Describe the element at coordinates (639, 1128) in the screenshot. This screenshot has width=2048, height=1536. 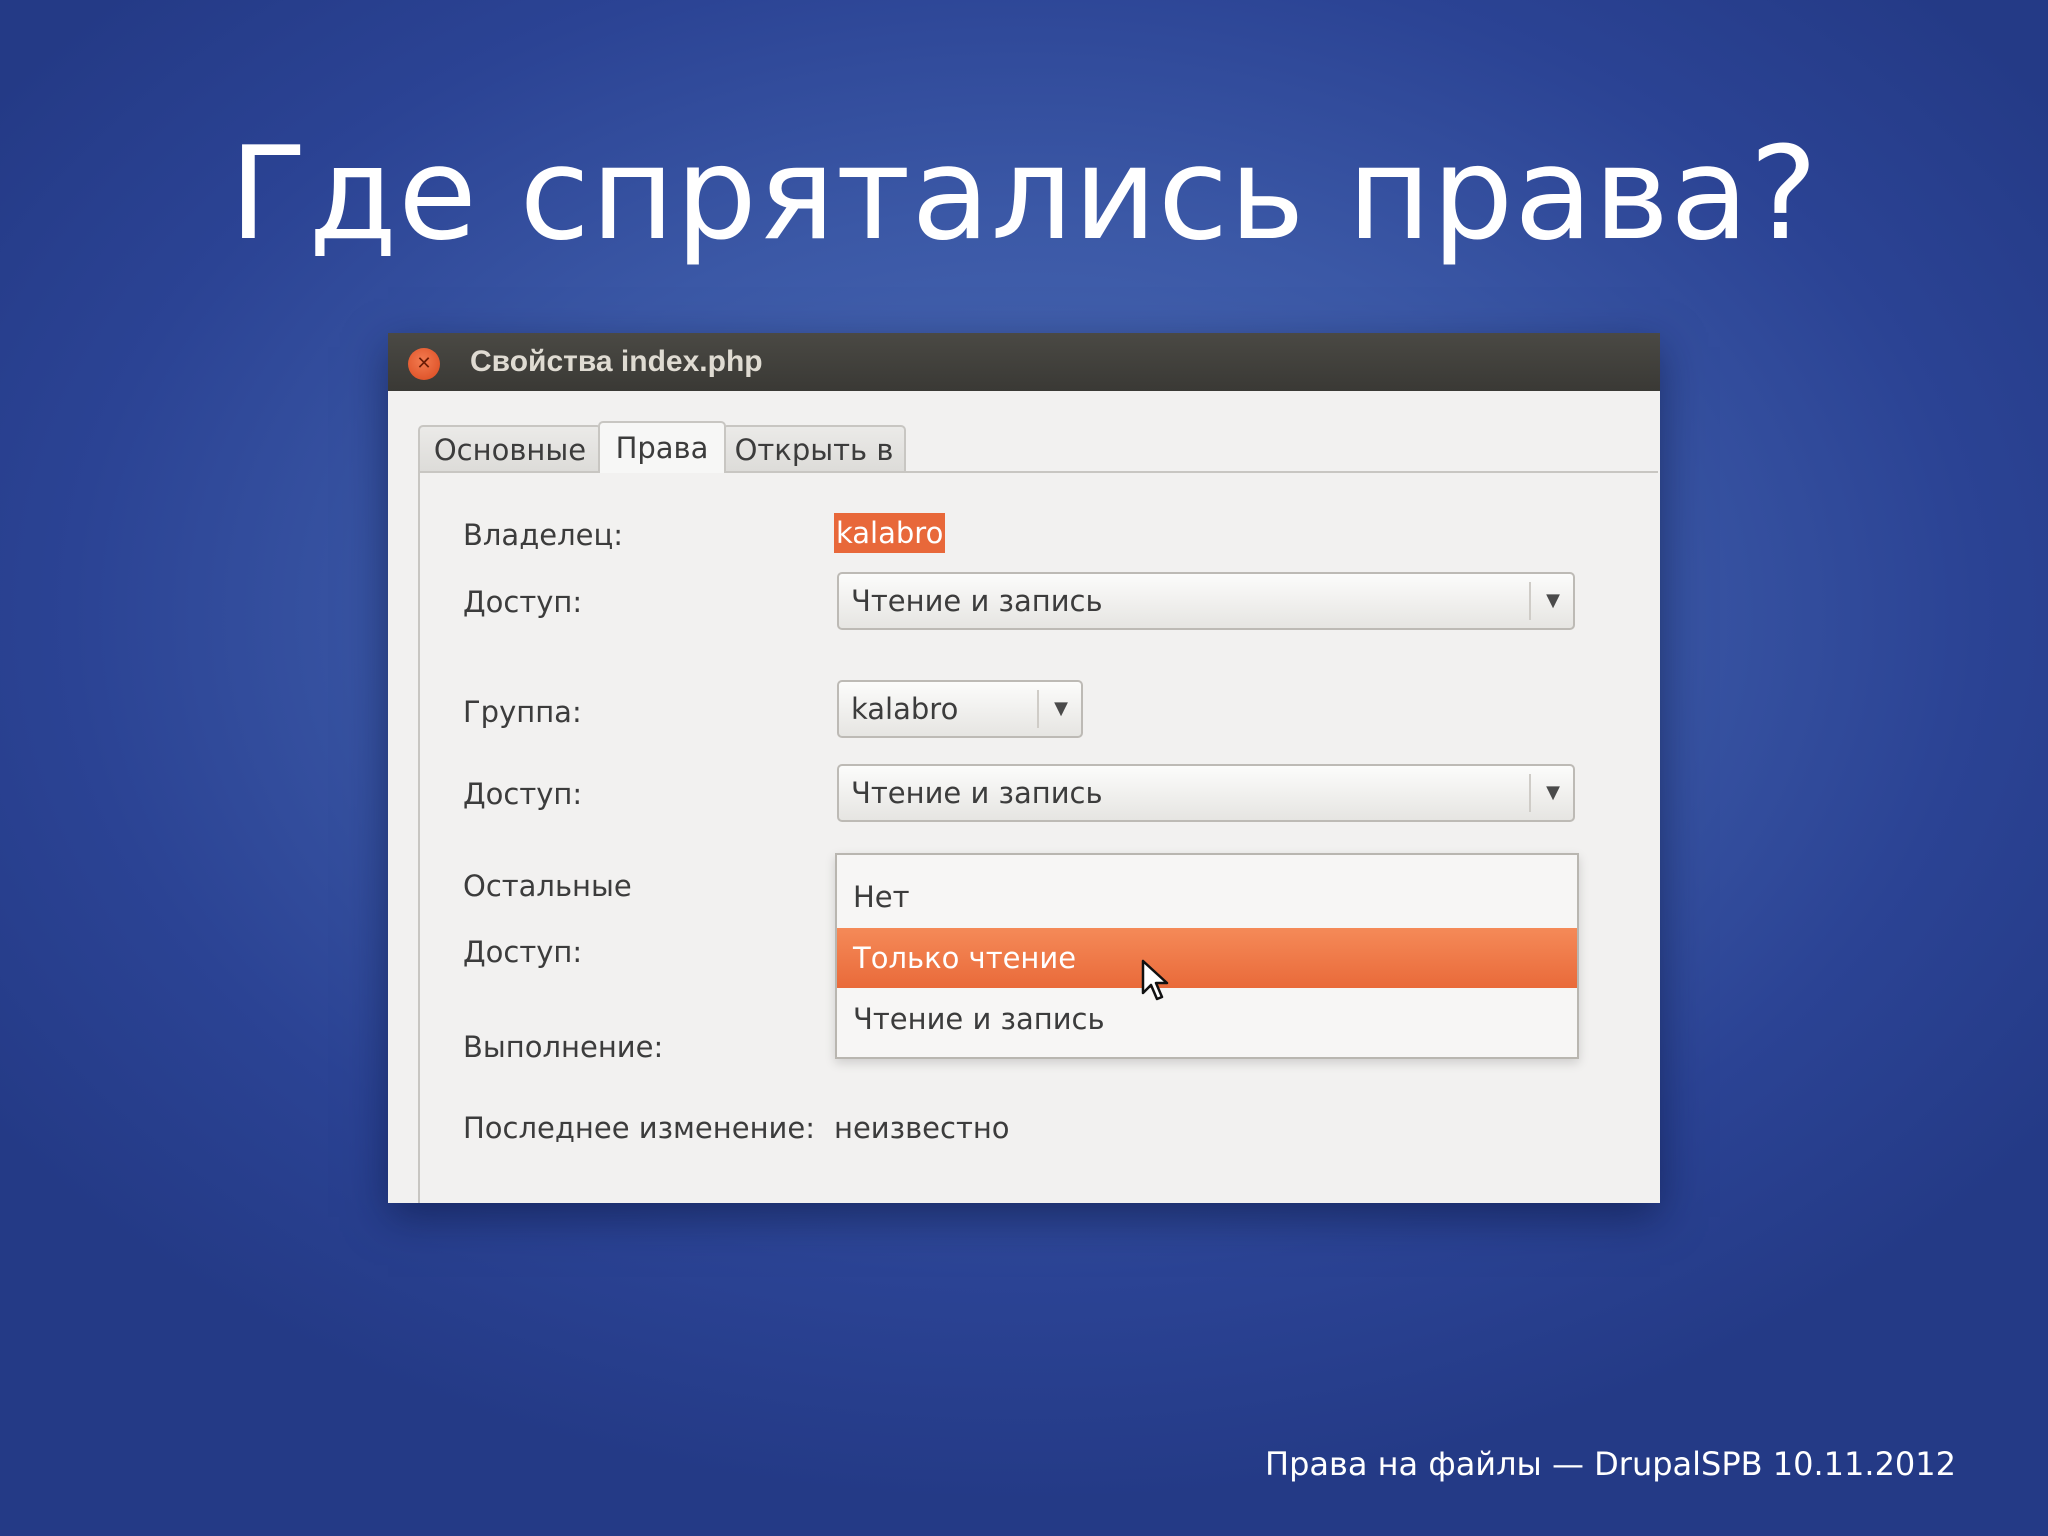
I see `modified-label: Последнее изменение:` at that location.